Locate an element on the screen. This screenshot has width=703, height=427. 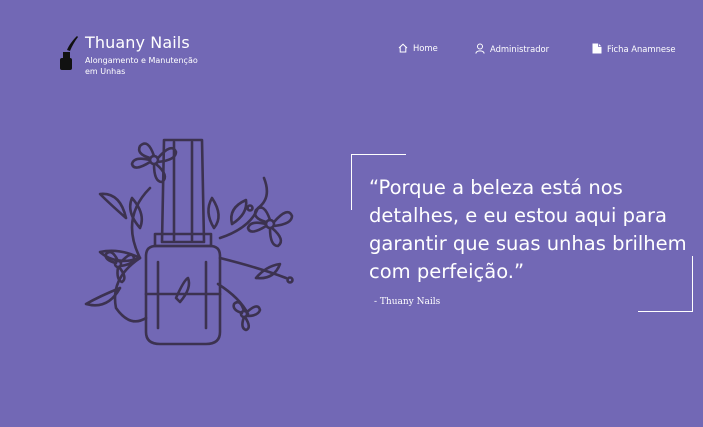
nav-admin-link: Administrador is located at coordinates (512, 48).